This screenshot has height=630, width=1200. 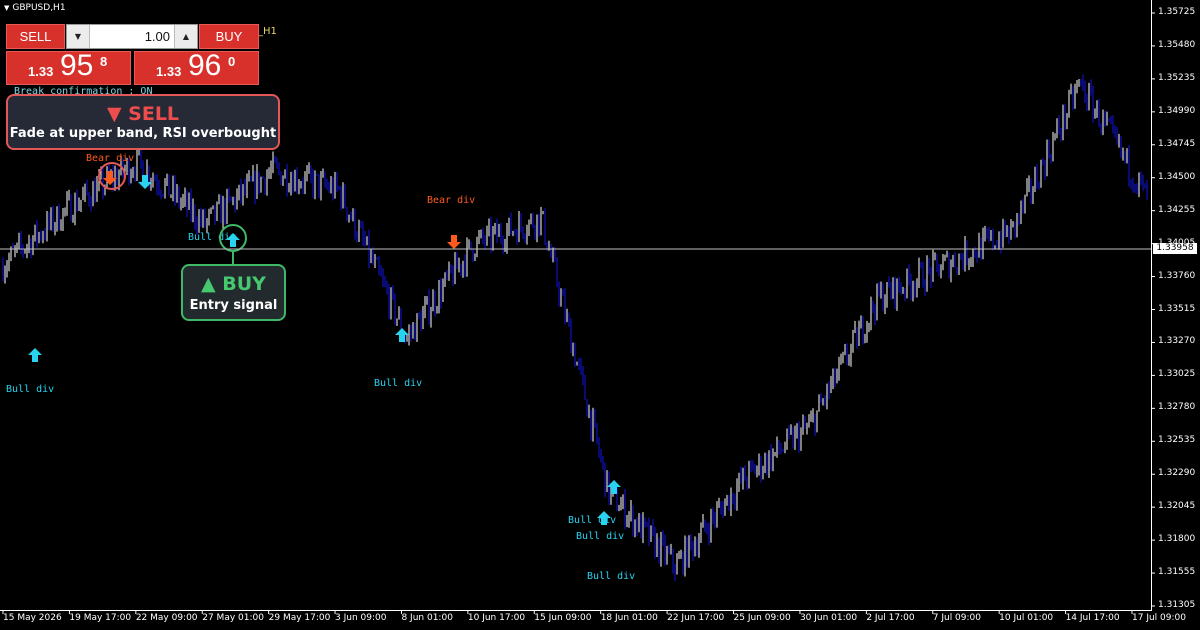 I want to click on bid-price-prefix: 1.33, so click(x=41, y=71).